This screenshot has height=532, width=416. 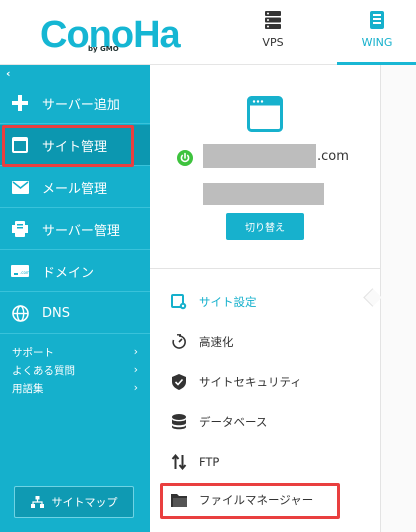 What do you see at coordinates (185, 158) in the screenshot?
I see `power-status-icon` at bounding box center [185, 158].